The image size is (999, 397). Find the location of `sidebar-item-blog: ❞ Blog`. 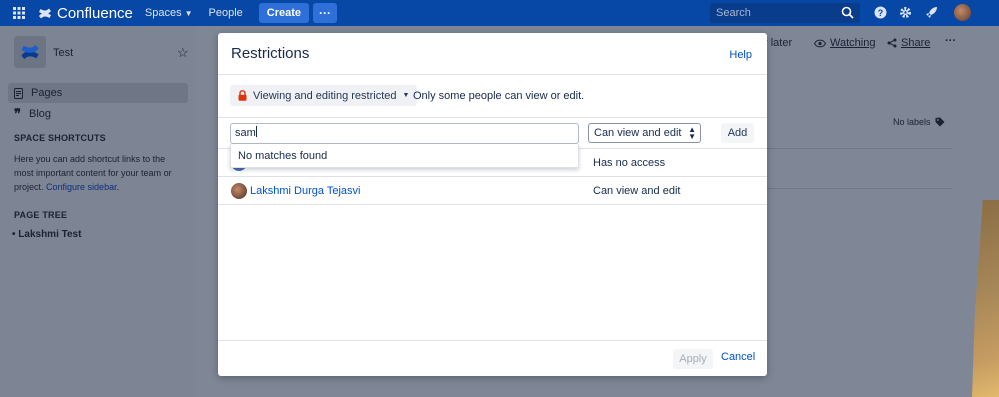

sidebar-item-blog: ❞ Blog is located at coordinates (98, 114).